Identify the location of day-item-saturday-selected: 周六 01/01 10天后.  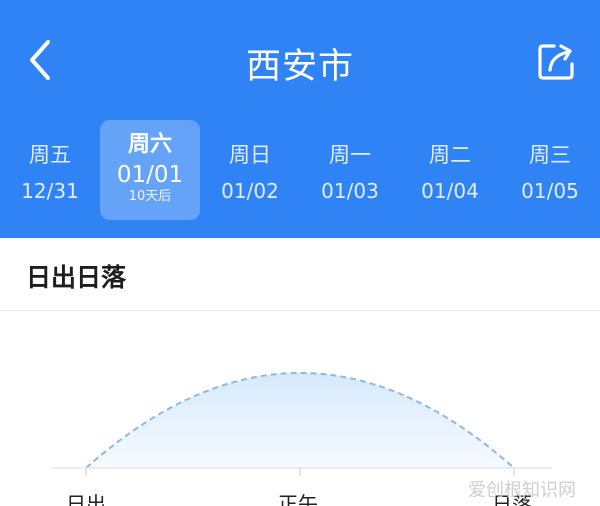
(150, 170).